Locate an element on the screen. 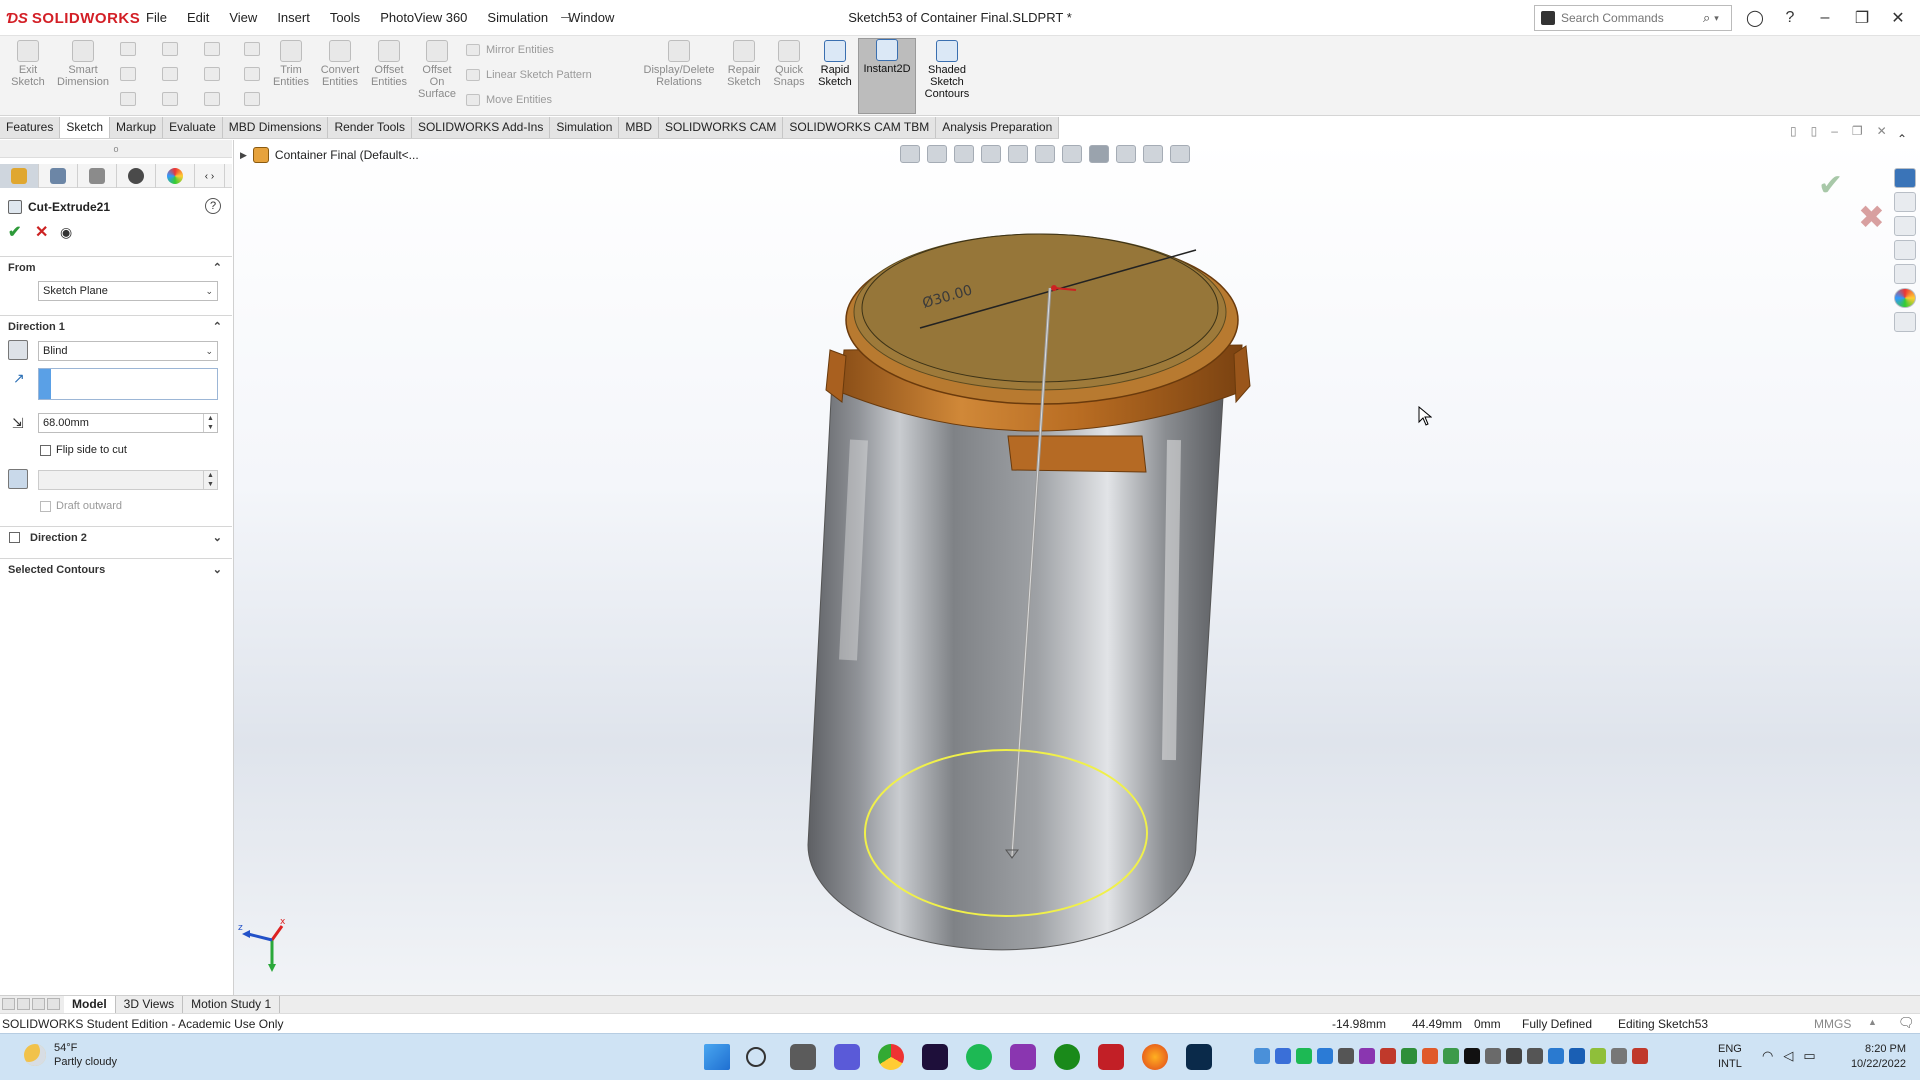  instant2d-button: Instant2D is located at coordinates (887, 76).